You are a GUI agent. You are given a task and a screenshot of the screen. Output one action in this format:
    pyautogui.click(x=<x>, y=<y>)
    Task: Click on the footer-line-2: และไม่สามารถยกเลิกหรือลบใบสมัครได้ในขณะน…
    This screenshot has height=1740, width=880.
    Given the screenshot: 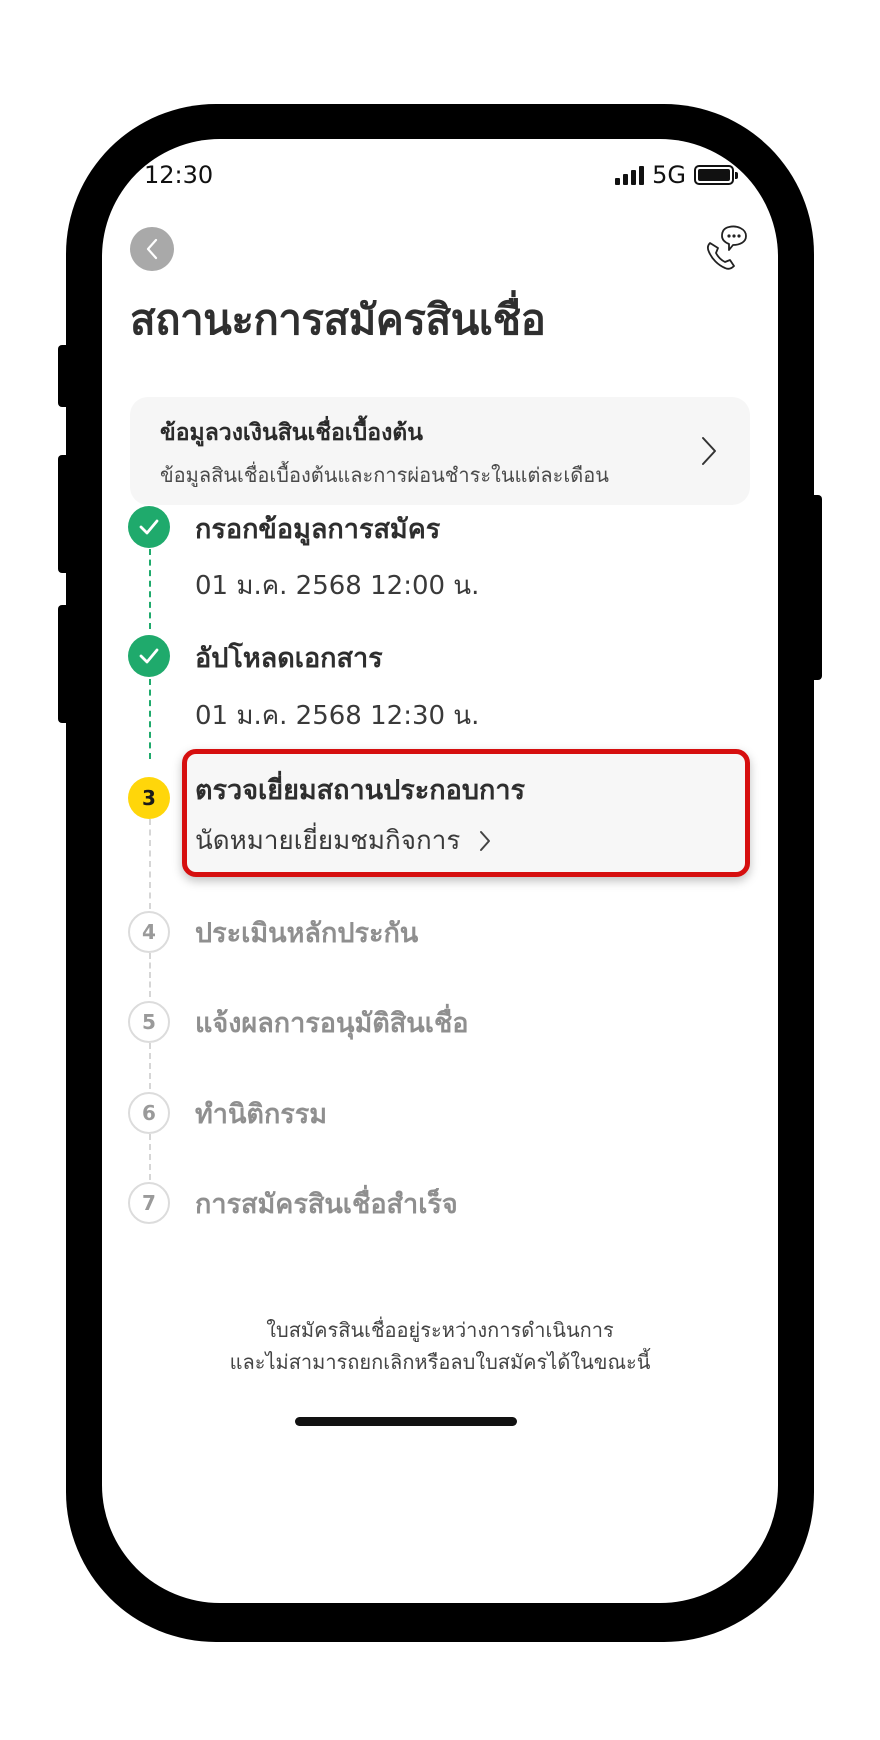 What is the action you would take?
    pyautogui.click(x=440, y=1362)
    